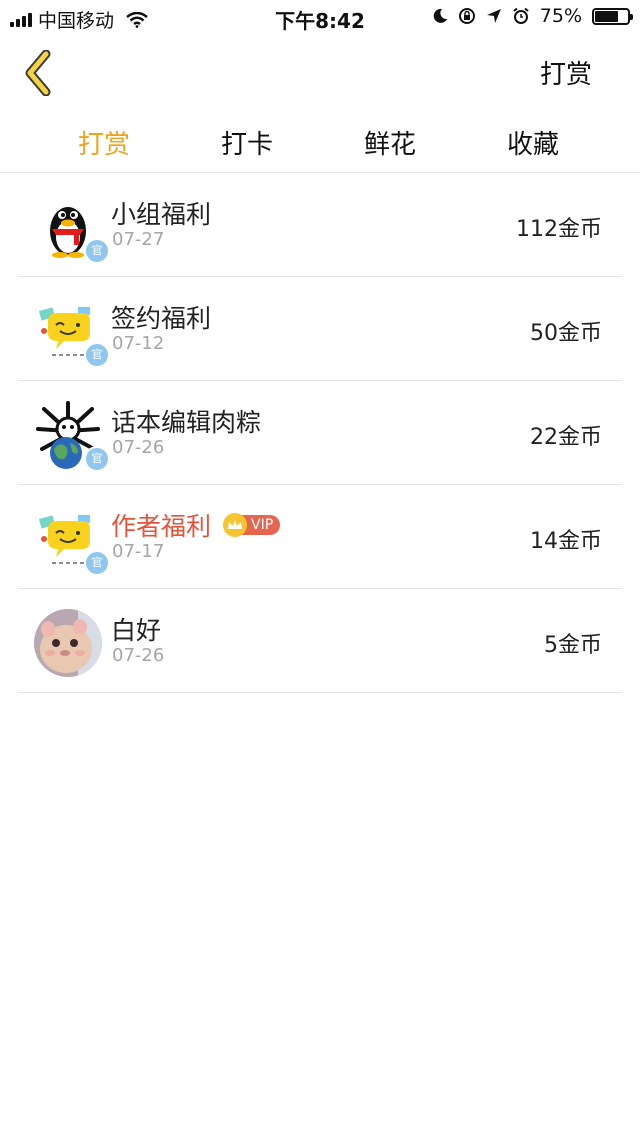 The width and height of the screenshot is (640, 1139). I want to click on location-arrow-icon, so click(493, 16).